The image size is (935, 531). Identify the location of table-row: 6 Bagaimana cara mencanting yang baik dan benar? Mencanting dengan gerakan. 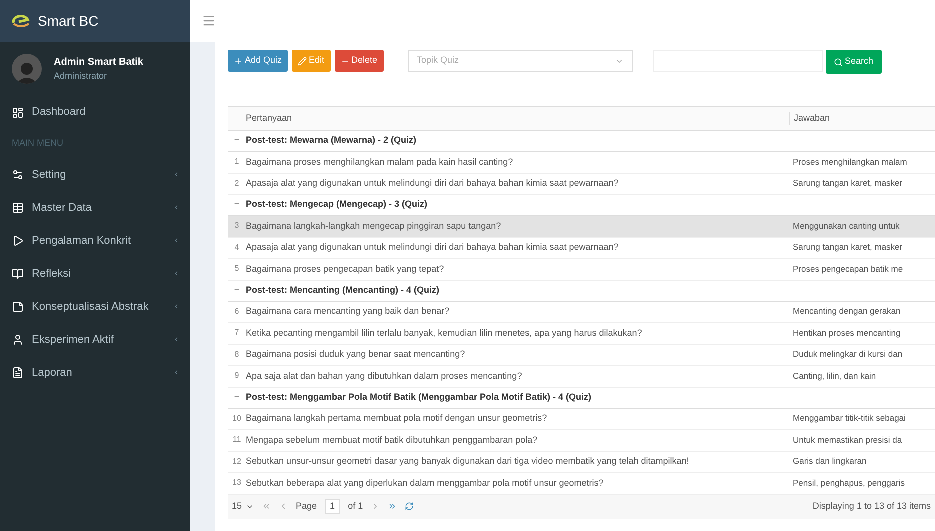
(581, 312).